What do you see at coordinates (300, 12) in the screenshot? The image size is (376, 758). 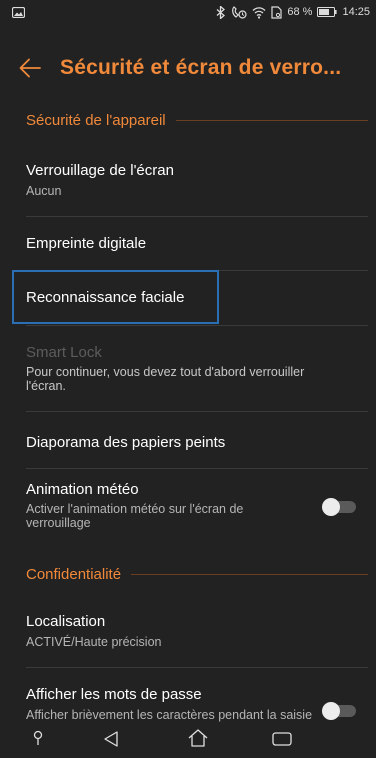 I see `battery-percent: 68 %` at bounding box center [300, 12].